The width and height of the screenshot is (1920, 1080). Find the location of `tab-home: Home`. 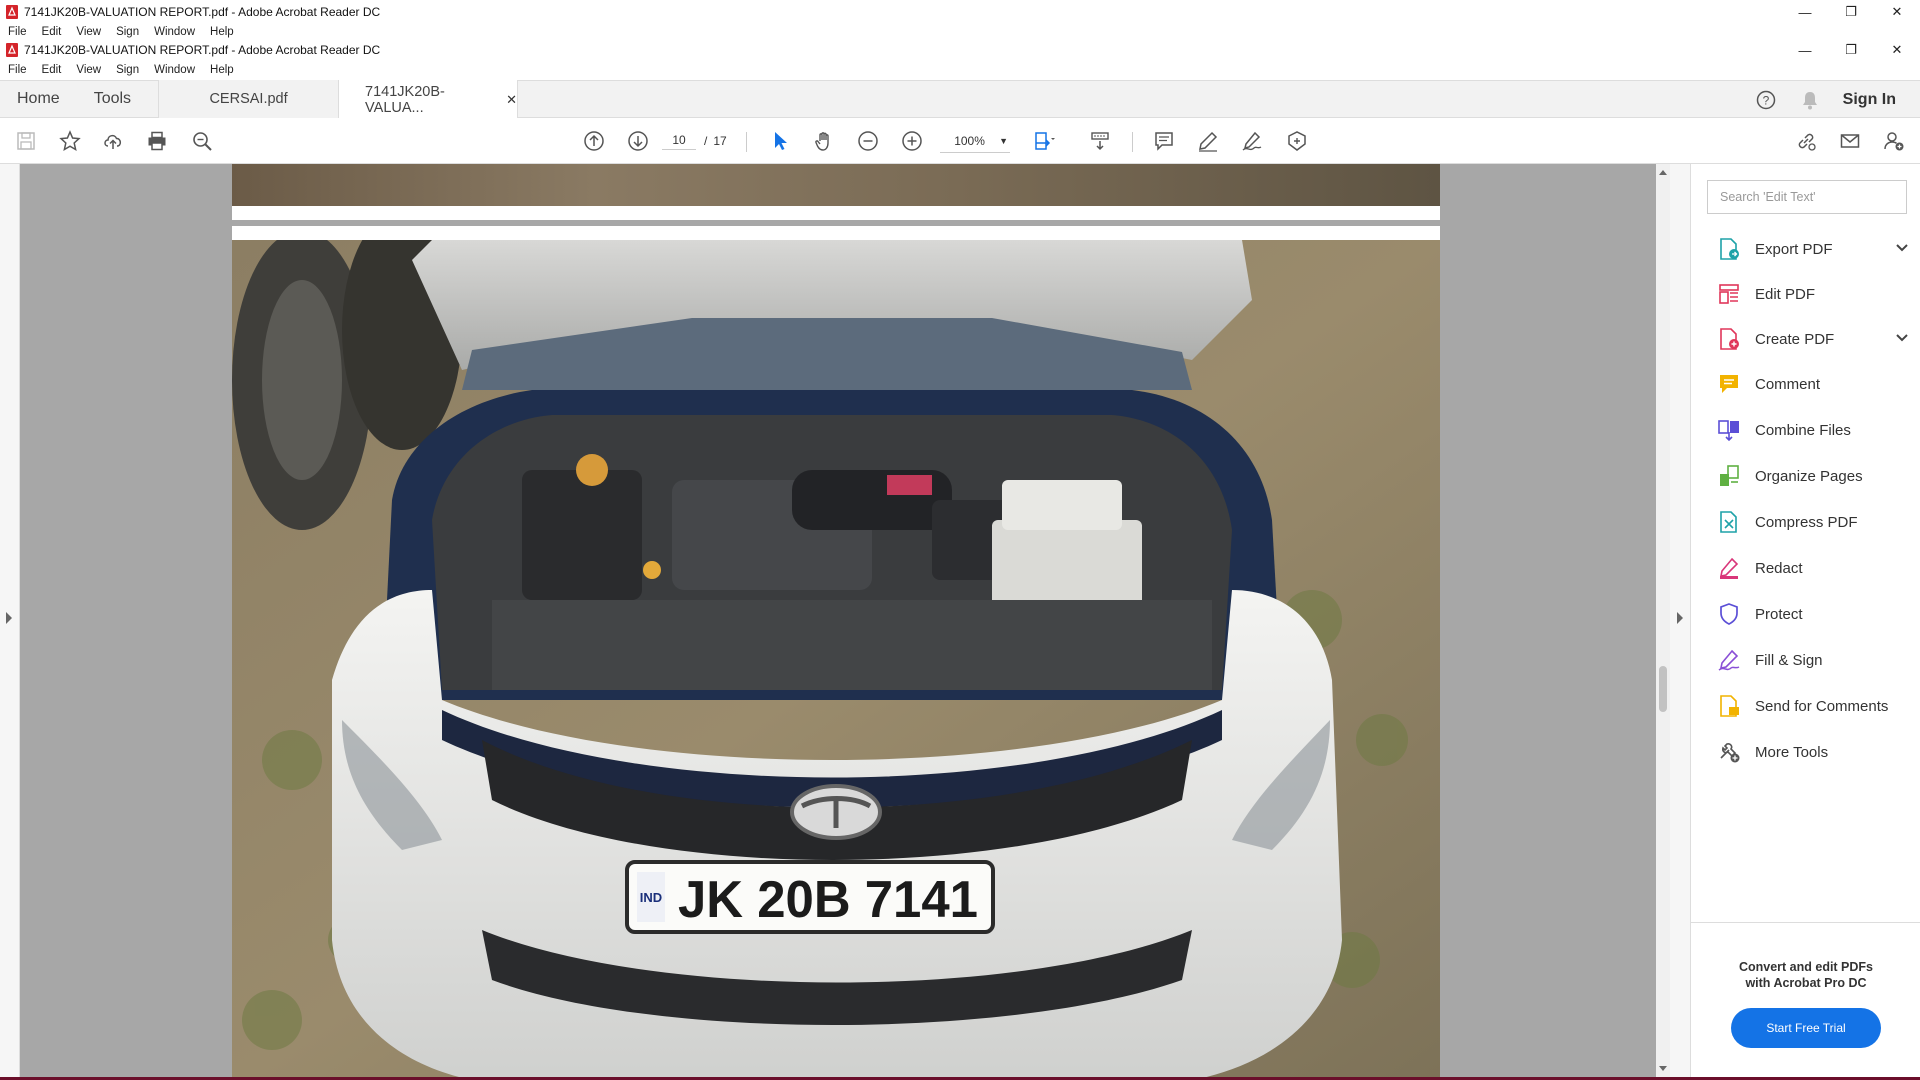

tab-home: Home is located at coordinates (38, 99).